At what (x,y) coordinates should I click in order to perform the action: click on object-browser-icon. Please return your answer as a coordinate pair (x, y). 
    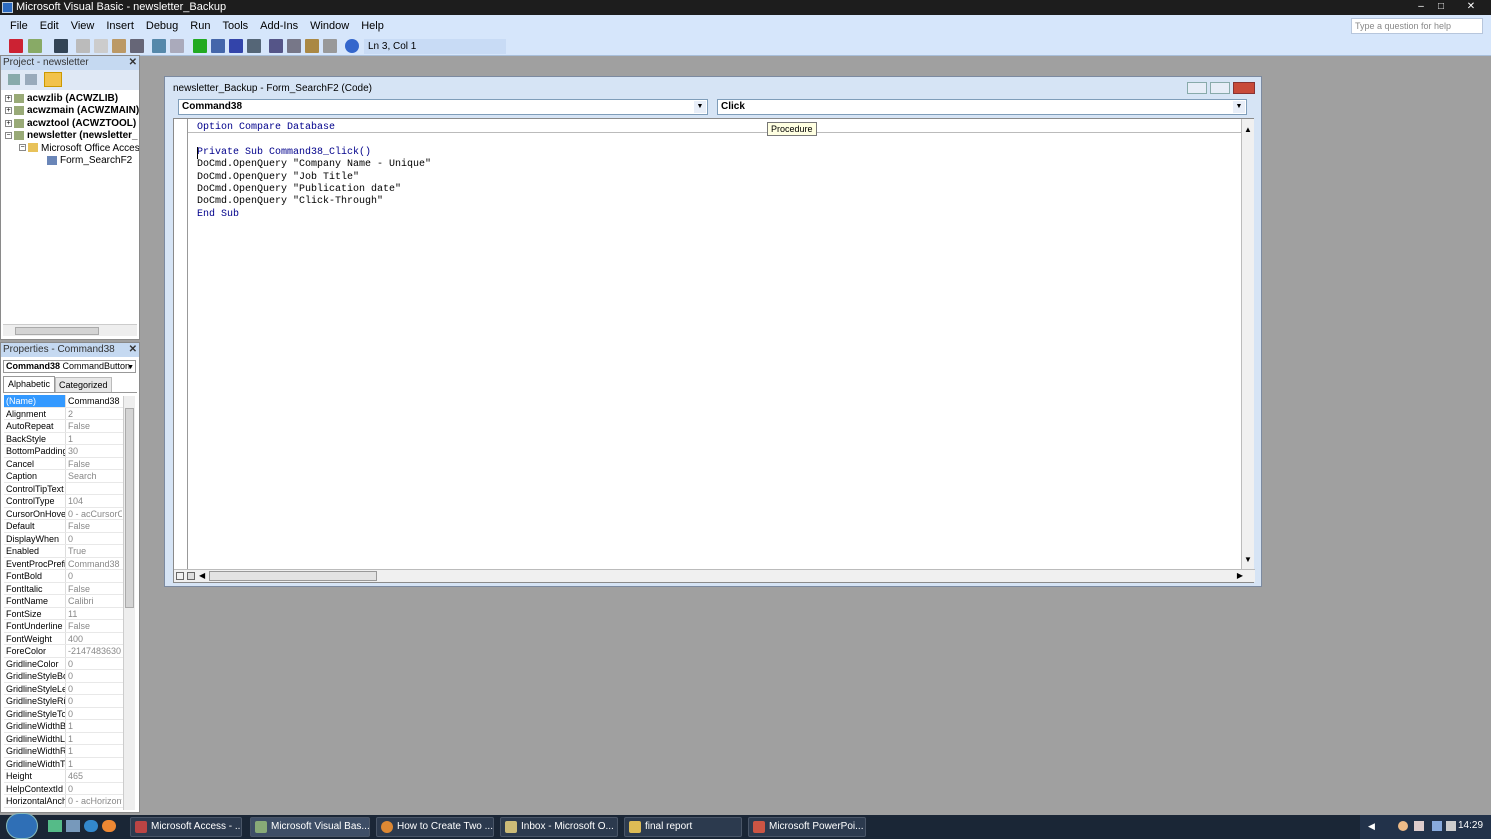
    Looking at the image, I should click on (312, 46).